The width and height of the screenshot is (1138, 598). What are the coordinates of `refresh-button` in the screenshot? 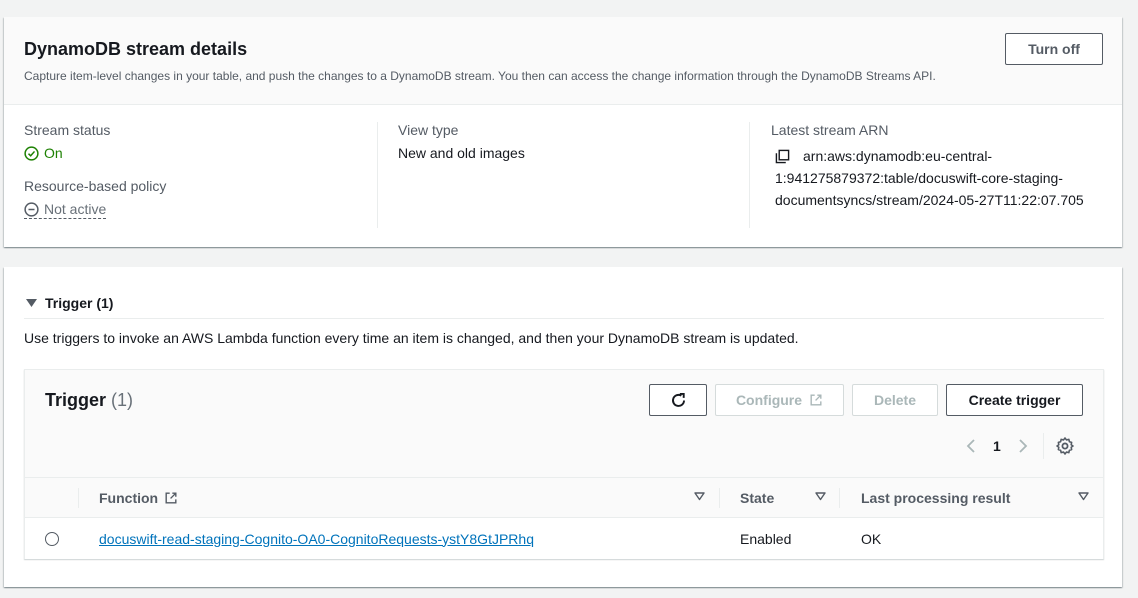 It's located at (678, 400).